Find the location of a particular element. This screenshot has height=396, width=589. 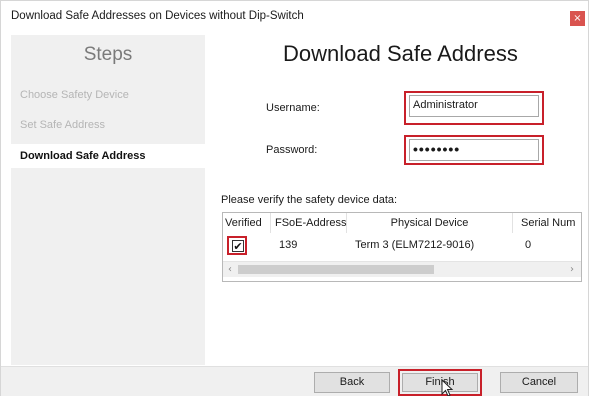

verify-instruction: Please verify the safety device data: is located at coordinates (309, 200).